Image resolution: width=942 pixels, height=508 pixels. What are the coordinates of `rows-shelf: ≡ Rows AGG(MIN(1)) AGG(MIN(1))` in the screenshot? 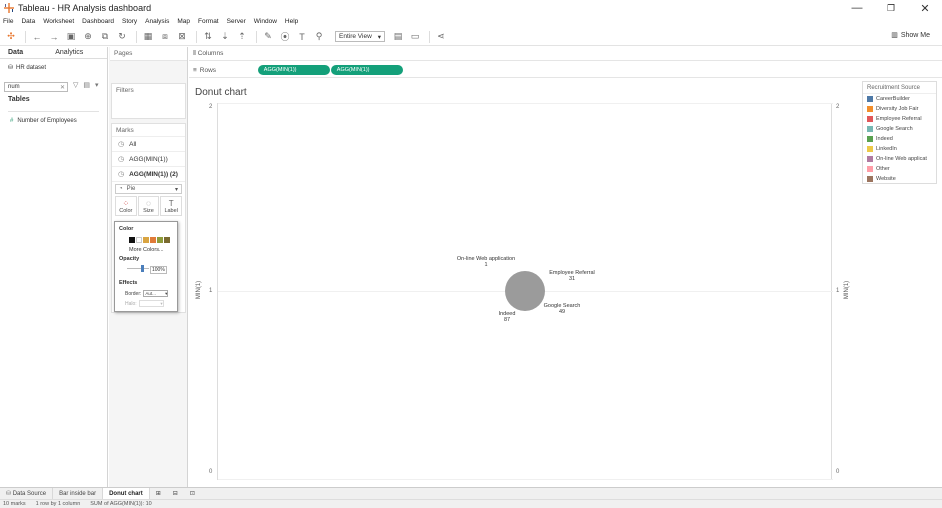 It's located at (565, 70).